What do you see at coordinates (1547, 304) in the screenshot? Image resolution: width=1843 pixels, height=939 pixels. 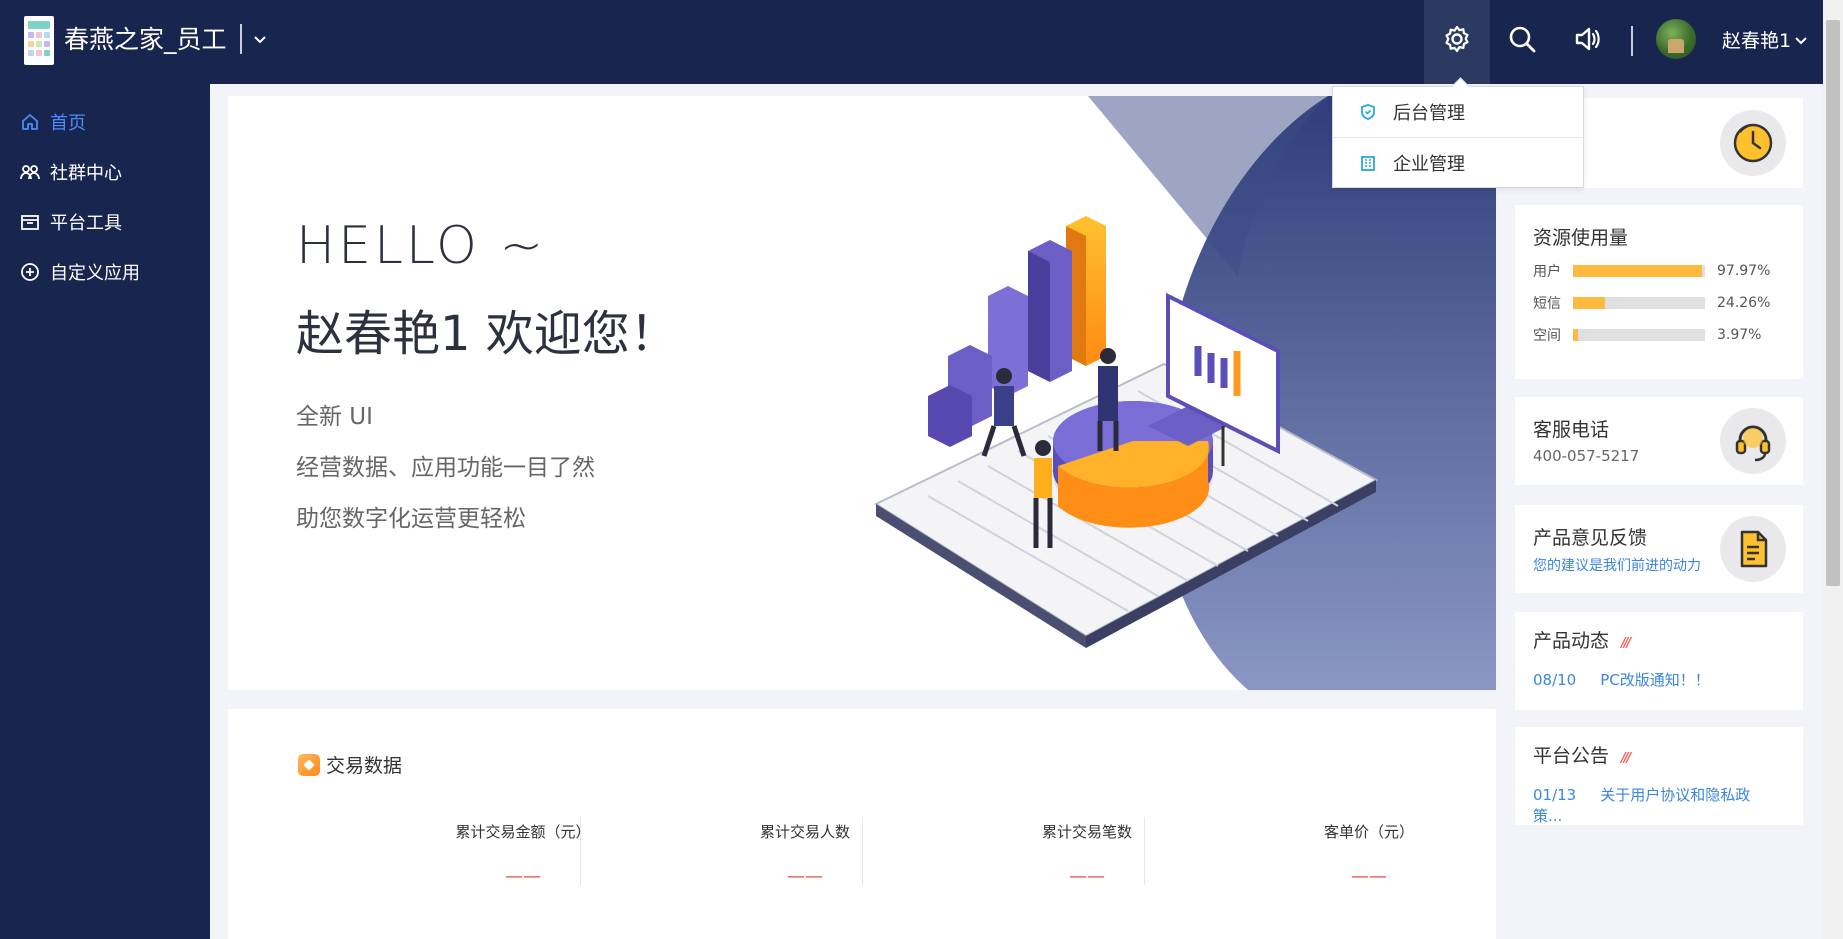 I see `resource-label: 短信` at bounding box center [1547, 304].